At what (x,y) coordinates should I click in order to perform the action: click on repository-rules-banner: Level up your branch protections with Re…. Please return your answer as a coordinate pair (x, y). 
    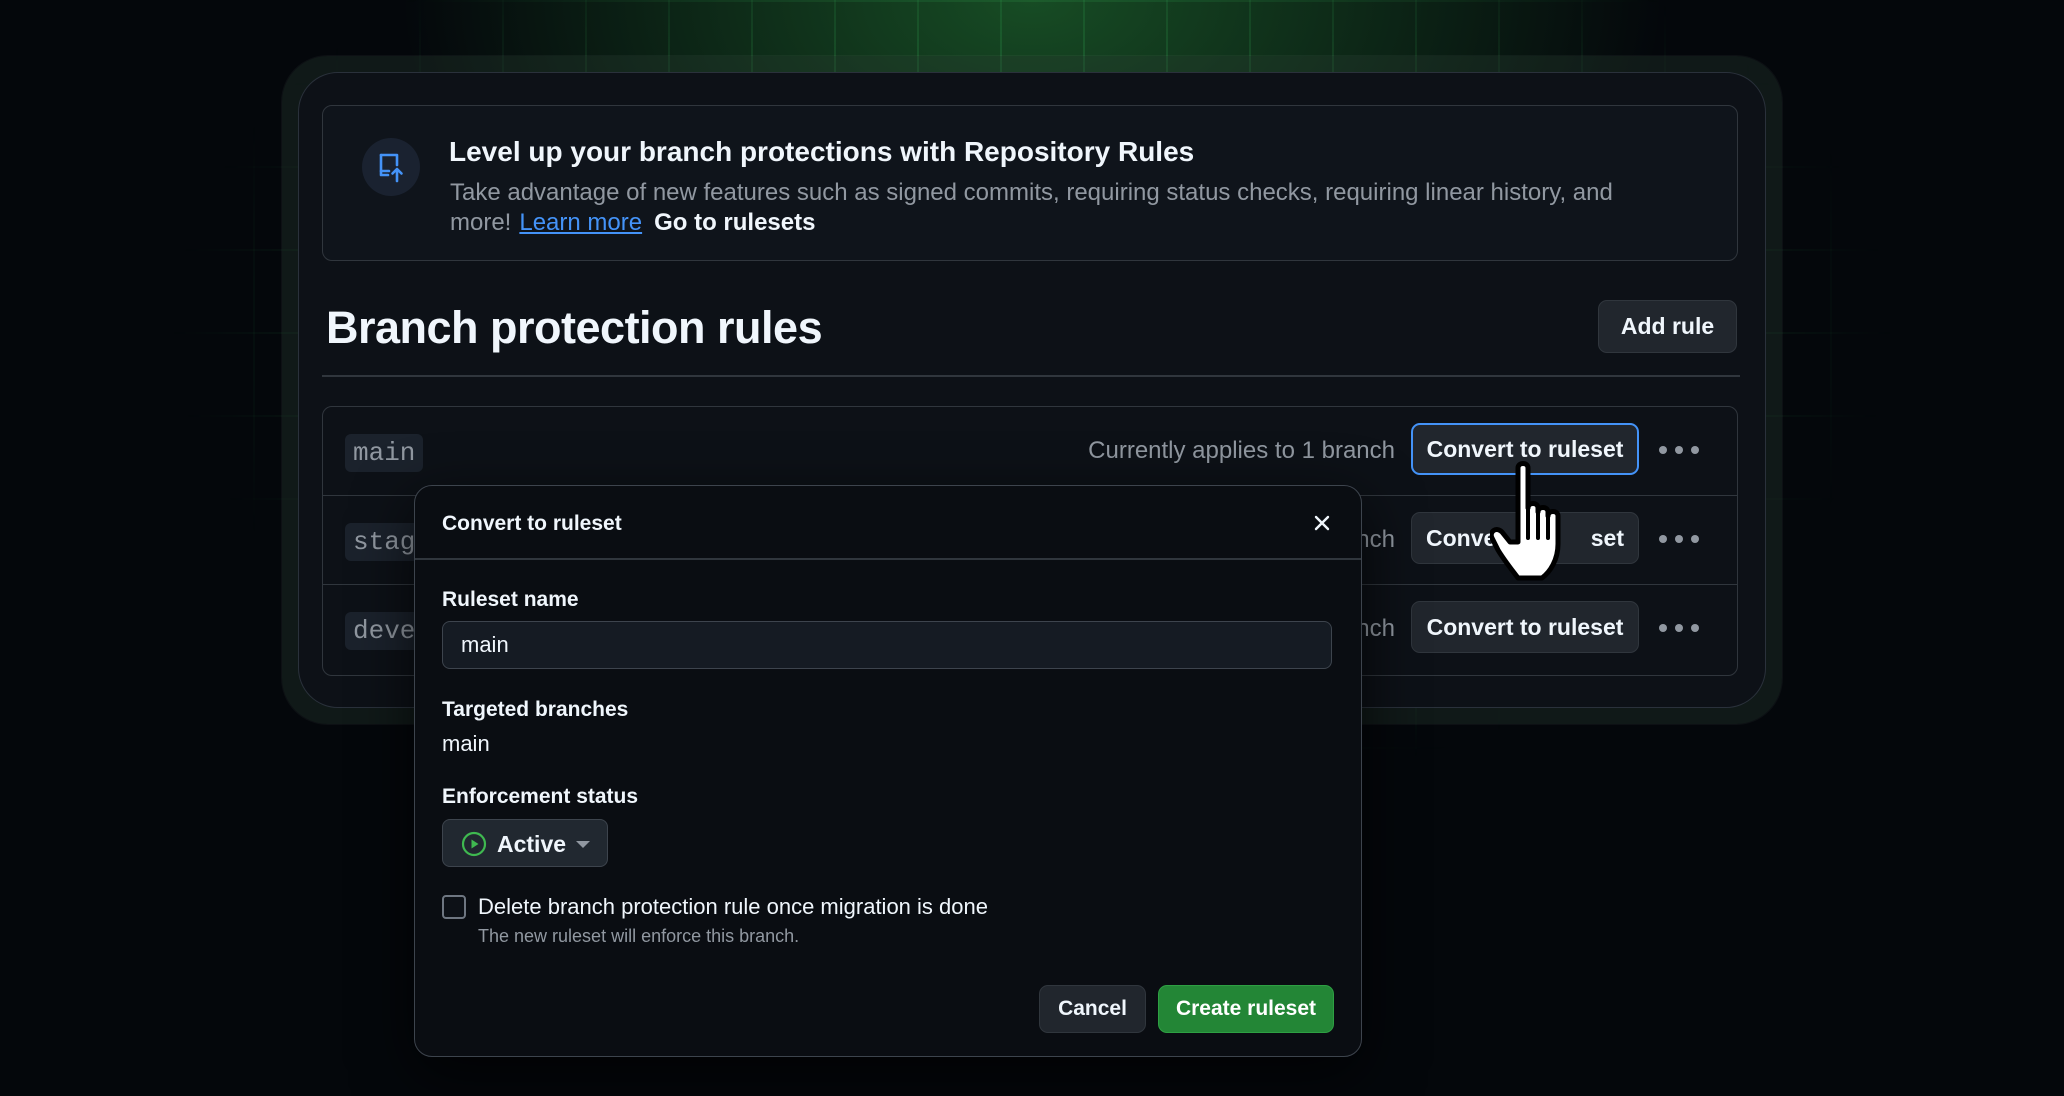
    Looking at the image, I should click on (1030, 183).